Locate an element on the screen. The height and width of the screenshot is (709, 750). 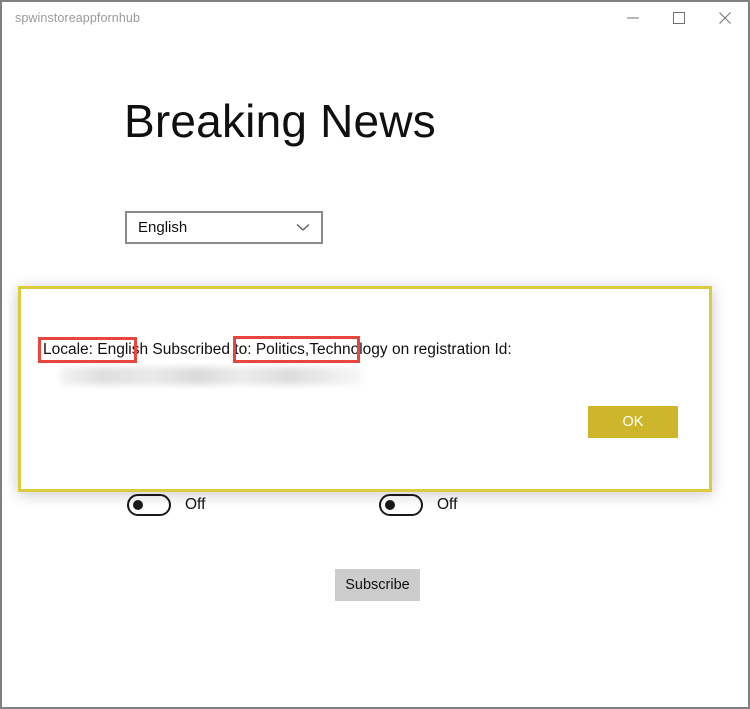
dialog-message-trailing: on registration Id: is located at coordinates (449, 349).